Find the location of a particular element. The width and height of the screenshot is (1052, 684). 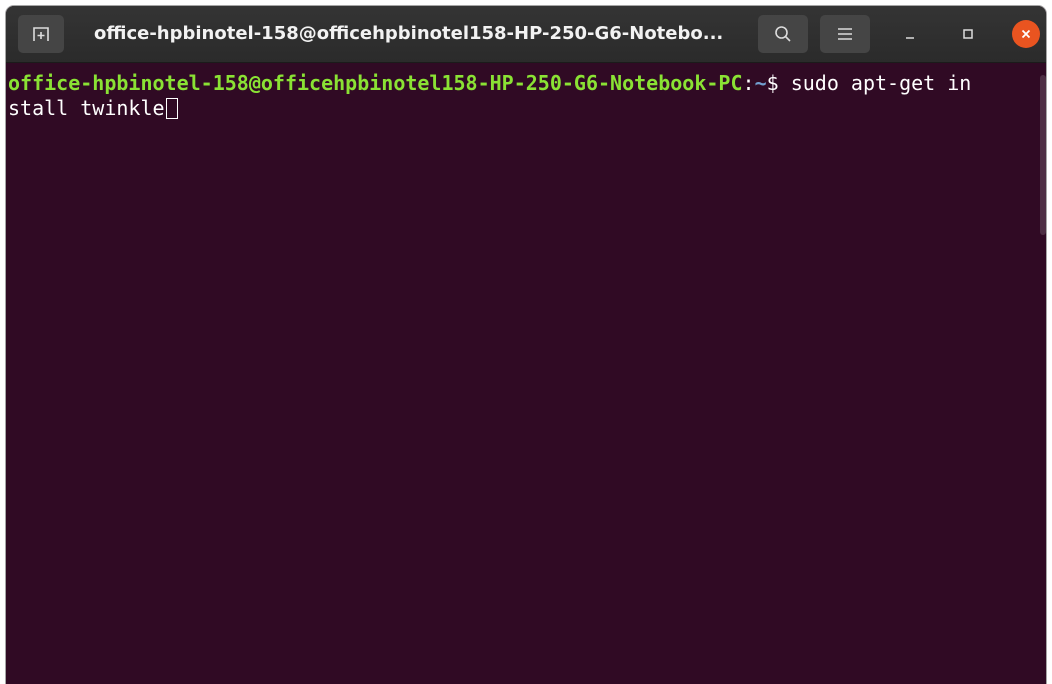

minimize-button is located at coordinates (910, 34).